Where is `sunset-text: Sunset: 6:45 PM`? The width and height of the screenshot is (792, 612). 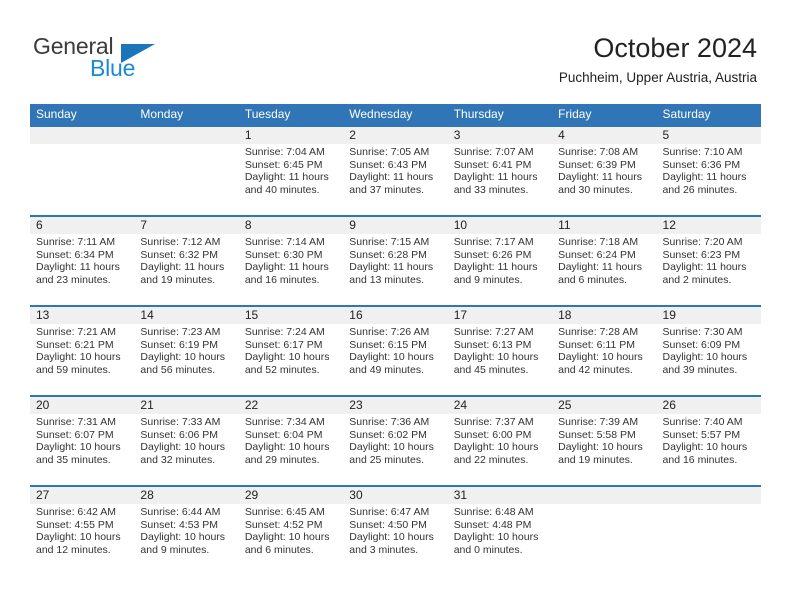
sunset-text: Sunset: 6:45 PM is located at coordinates (283, 164).